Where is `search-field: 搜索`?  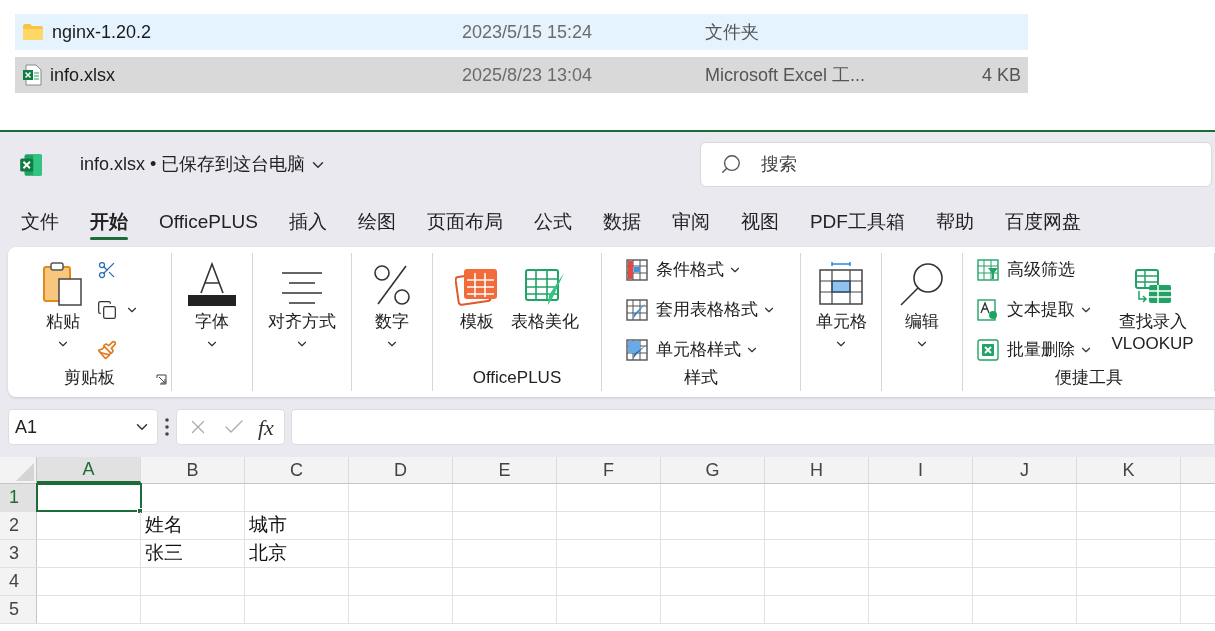
search-field: 搜索 is located at coordinates (956, 164).